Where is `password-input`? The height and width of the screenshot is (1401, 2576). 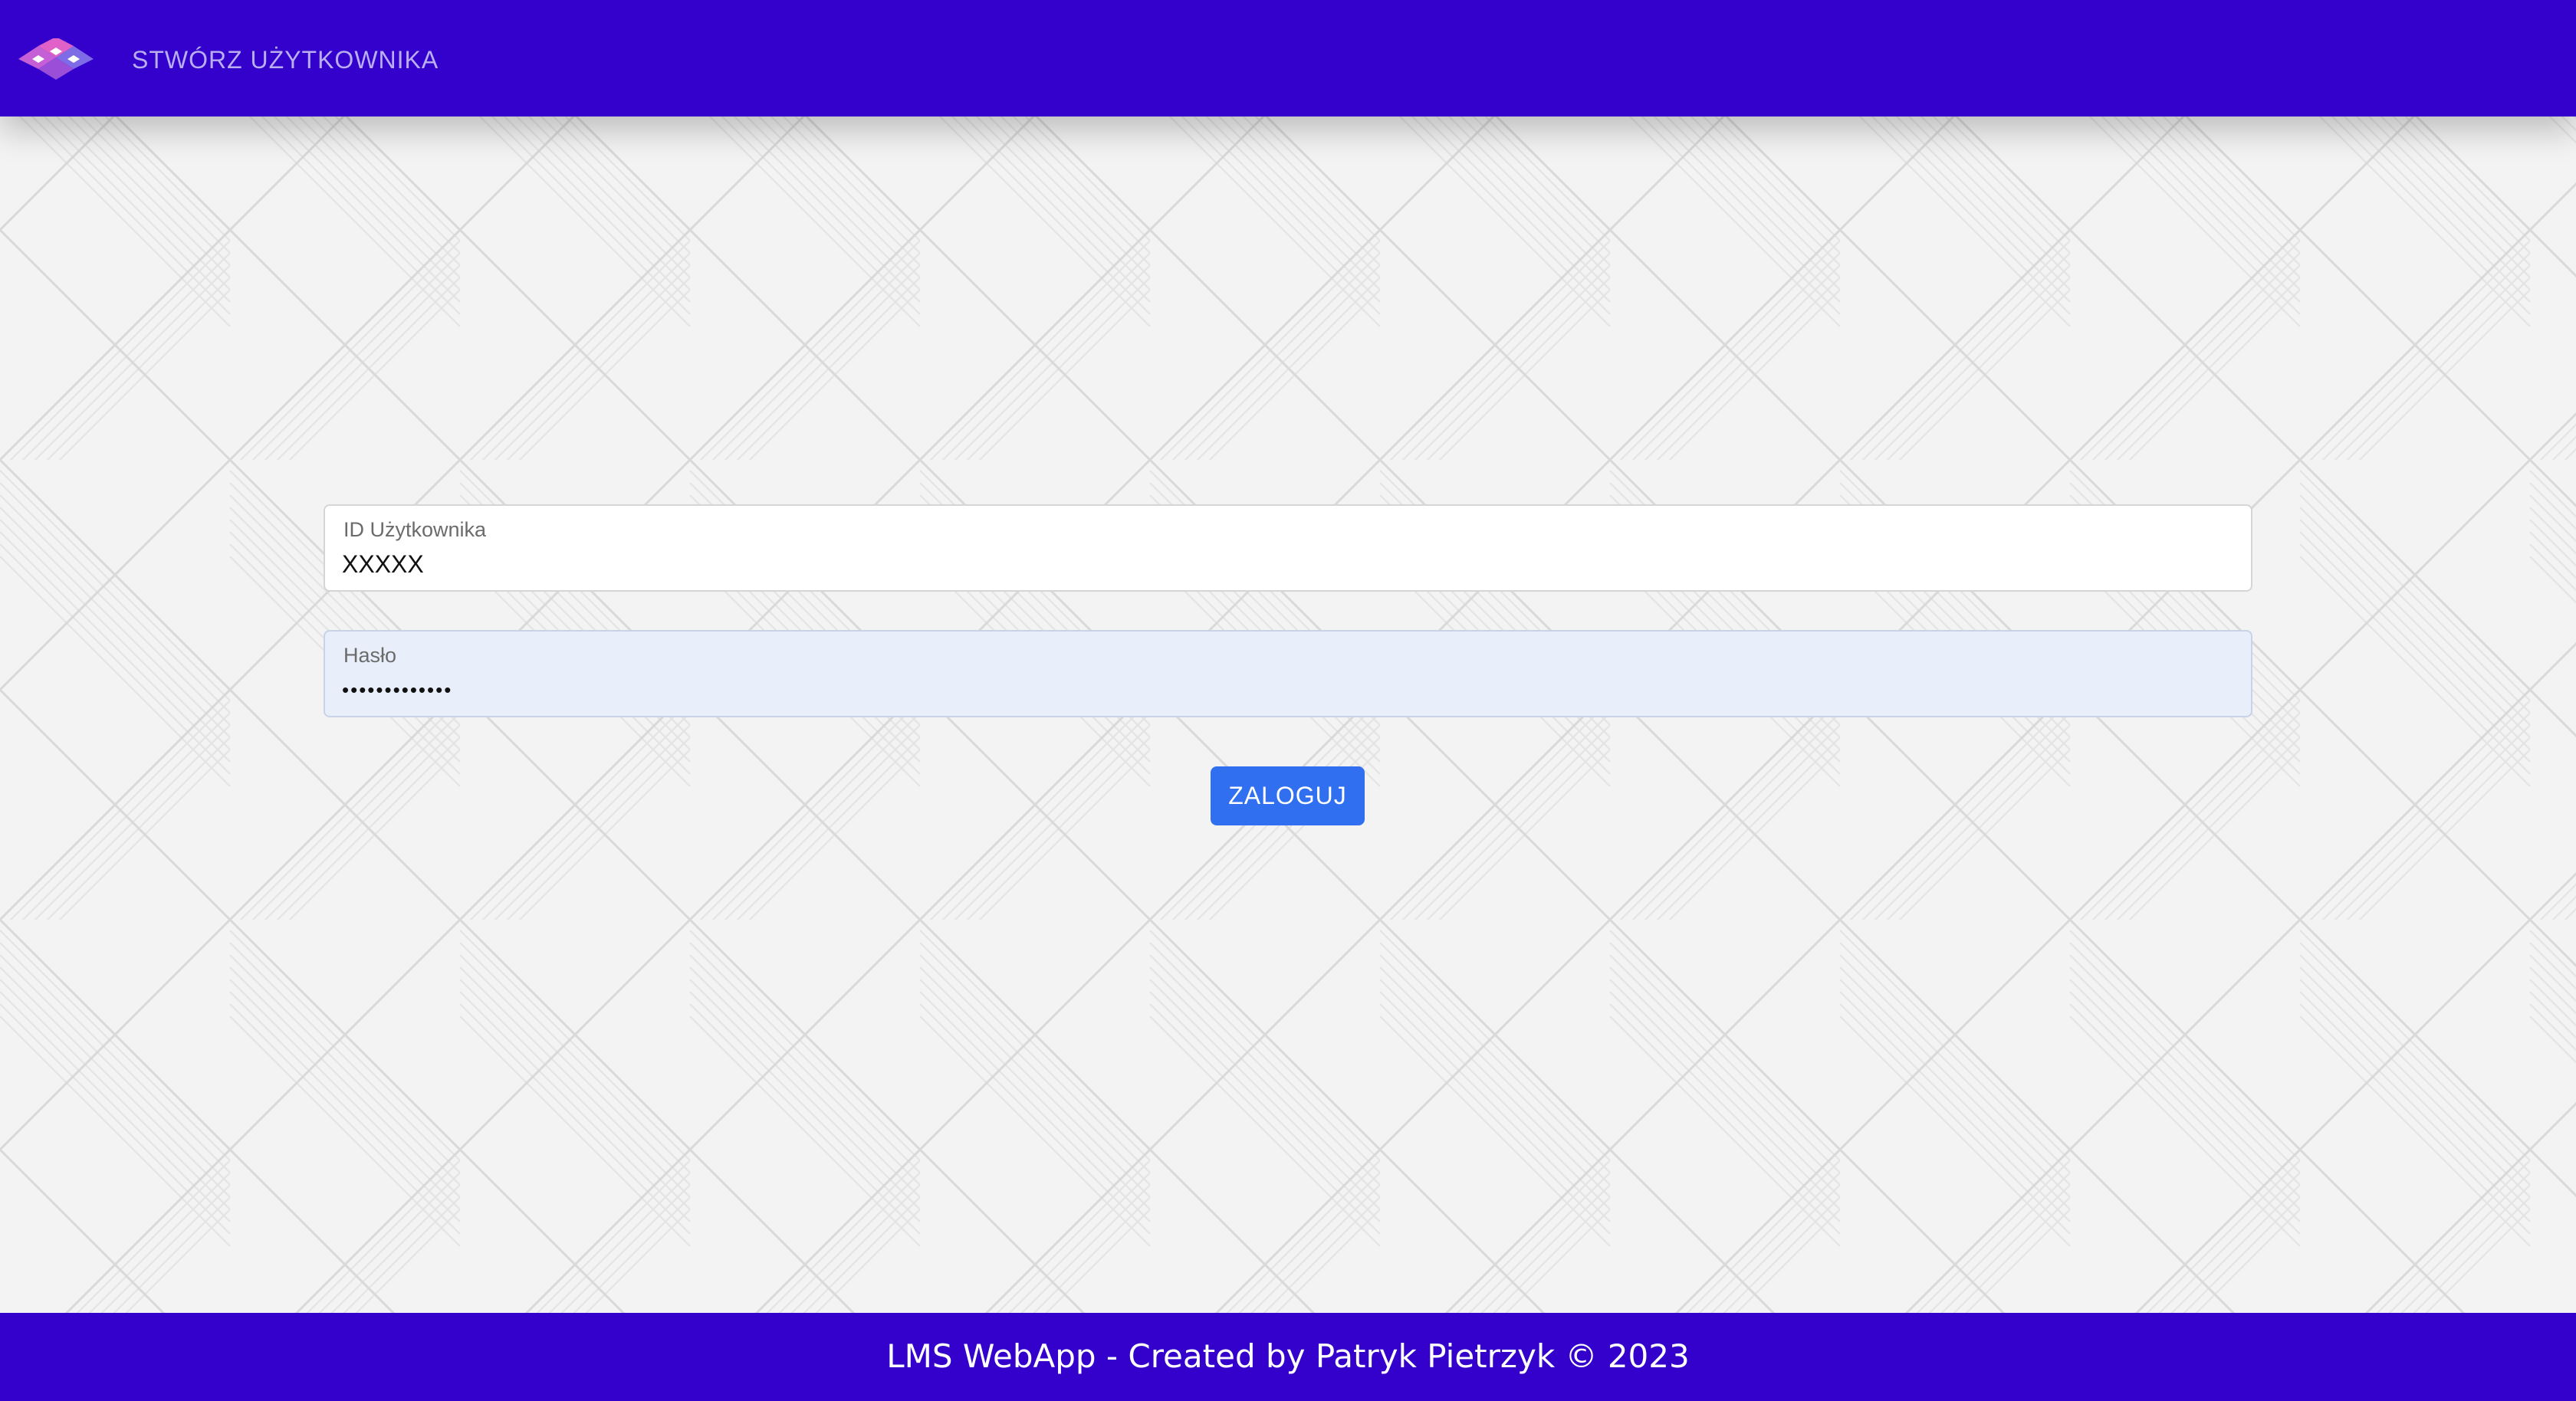
password-input is located at coordinates (1285, 690).